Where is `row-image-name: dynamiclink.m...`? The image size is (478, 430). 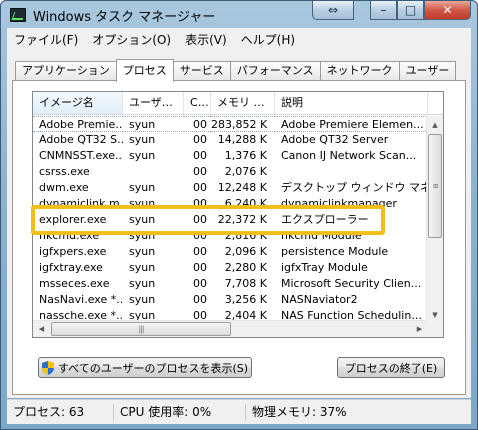
row-image-name: dynamiclink.m... is located at coordinates (81, 203).